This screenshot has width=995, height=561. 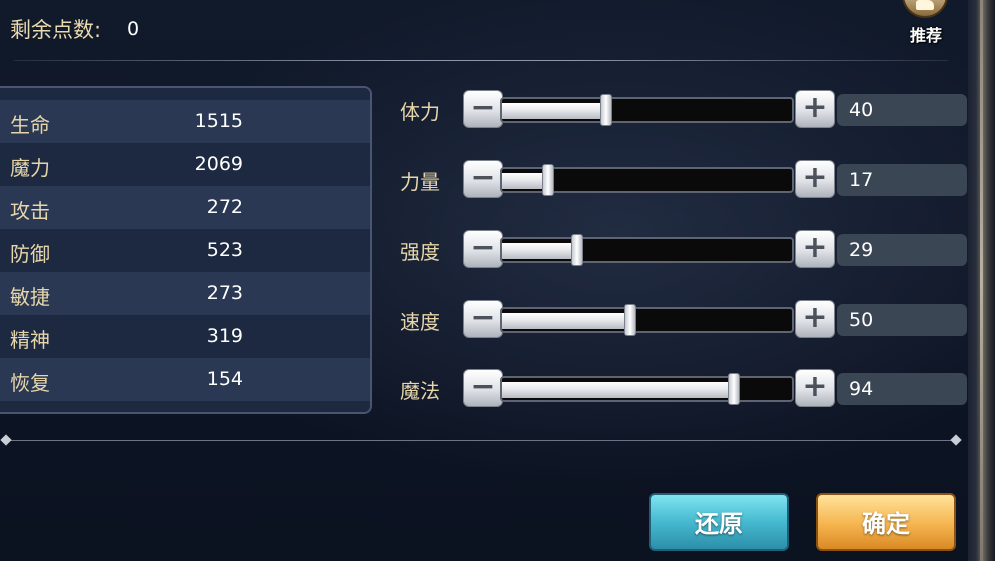 I want to click on attribute-label: 速度, so click(x=420, y=322).